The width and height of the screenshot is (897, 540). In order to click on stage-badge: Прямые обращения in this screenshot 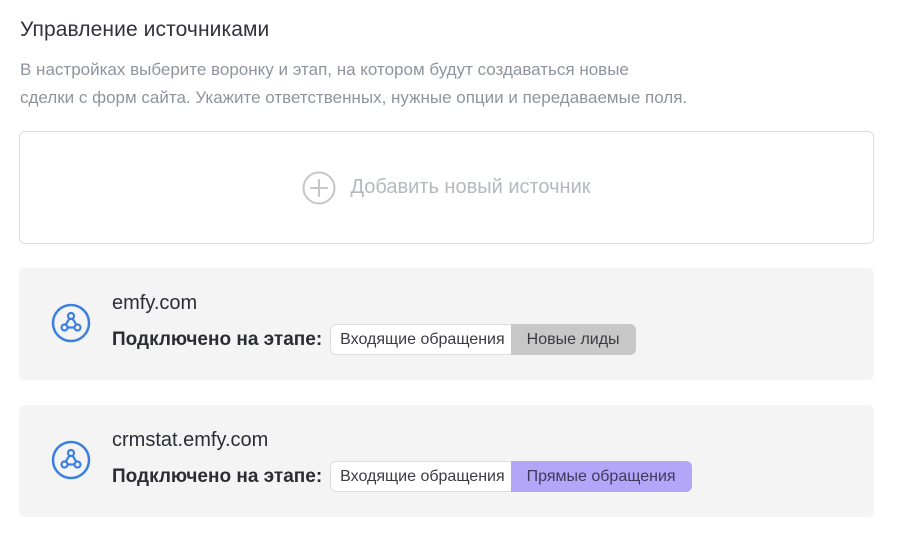, I will do `click(601, 476)`.